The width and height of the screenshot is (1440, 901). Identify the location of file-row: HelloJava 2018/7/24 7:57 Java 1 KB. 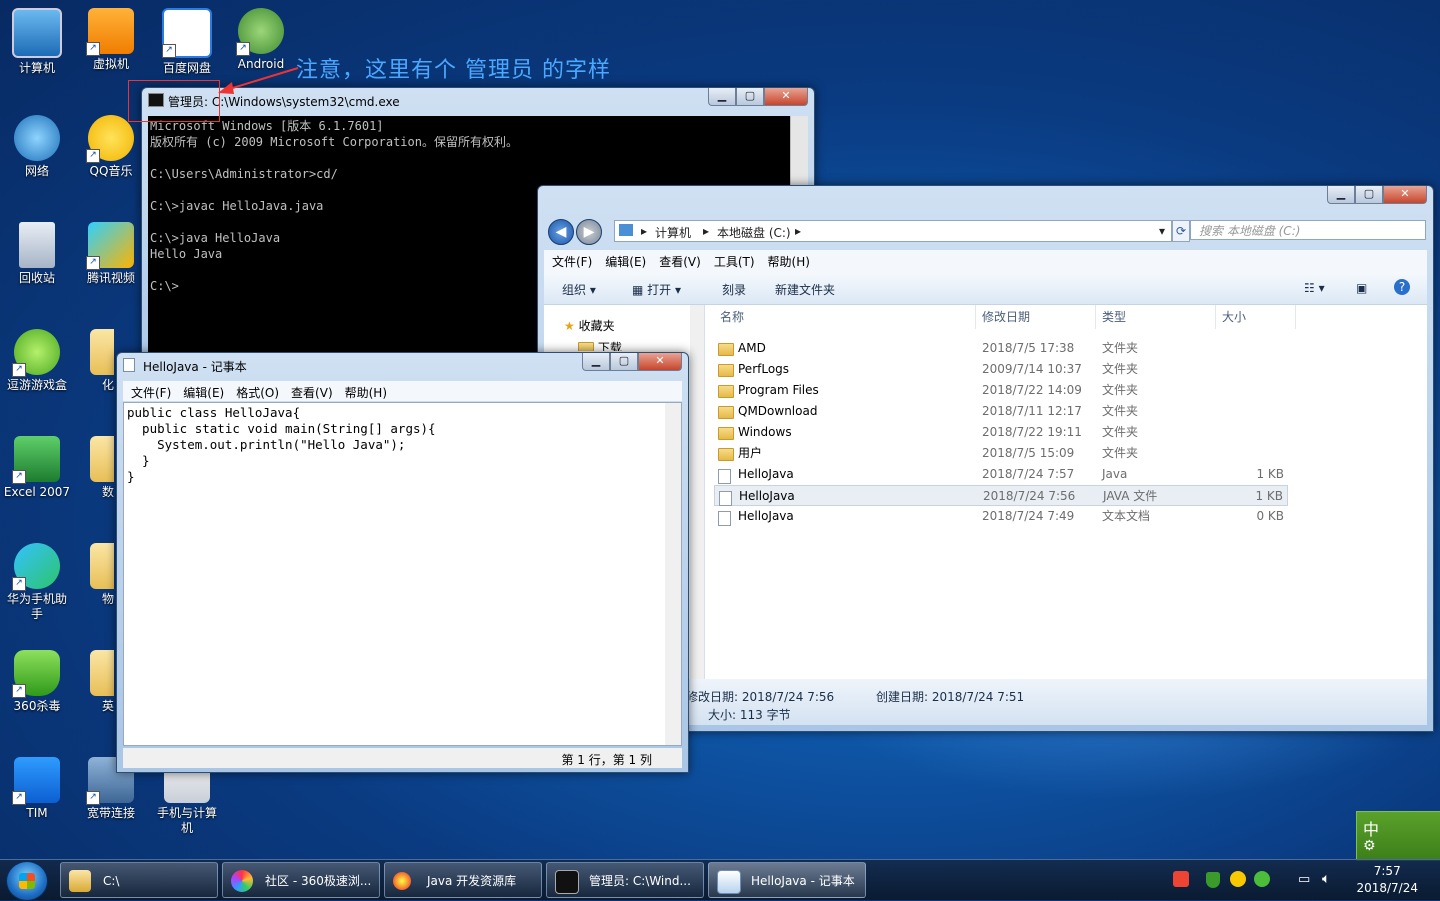
(1001, 474).